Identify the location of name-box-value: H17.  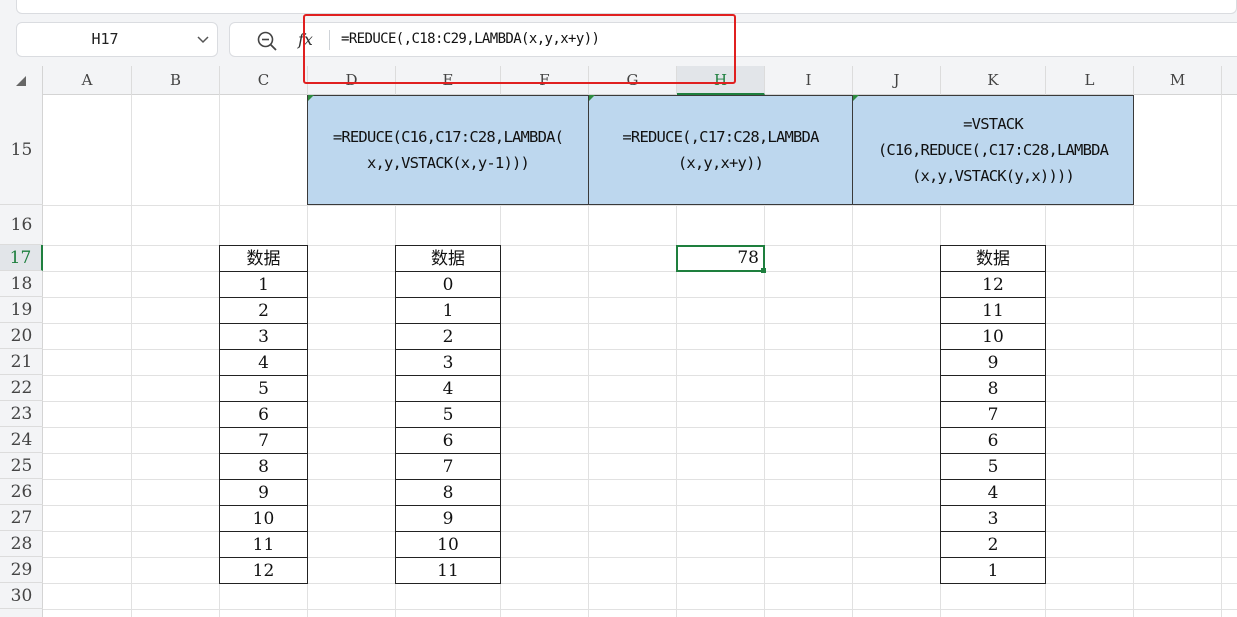
(105, 39).